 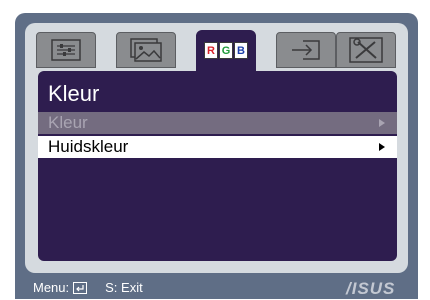 I want to click on rgb-letter-b: B, so click(x=241, y=50).